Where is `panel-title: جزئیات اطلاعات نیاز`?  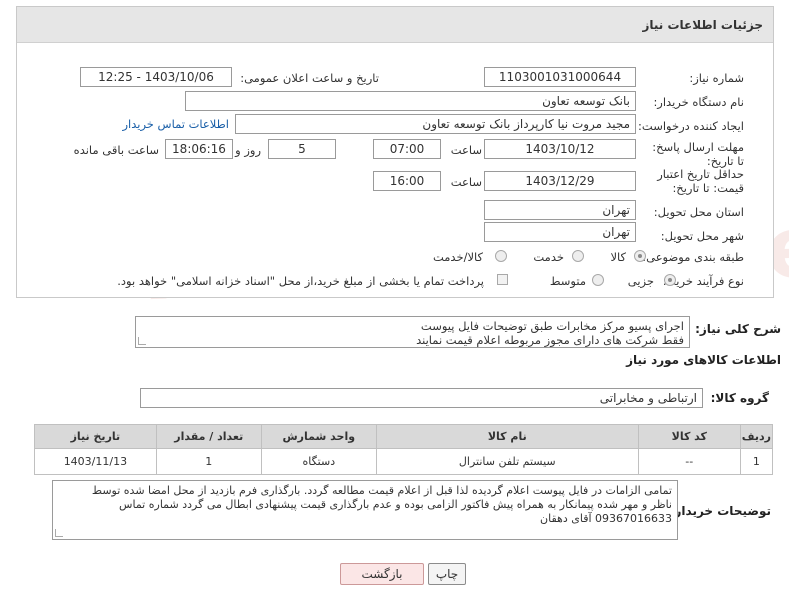
panel-title: جزئیات اطلاعات نیاز is located at coordinates (395, 25).